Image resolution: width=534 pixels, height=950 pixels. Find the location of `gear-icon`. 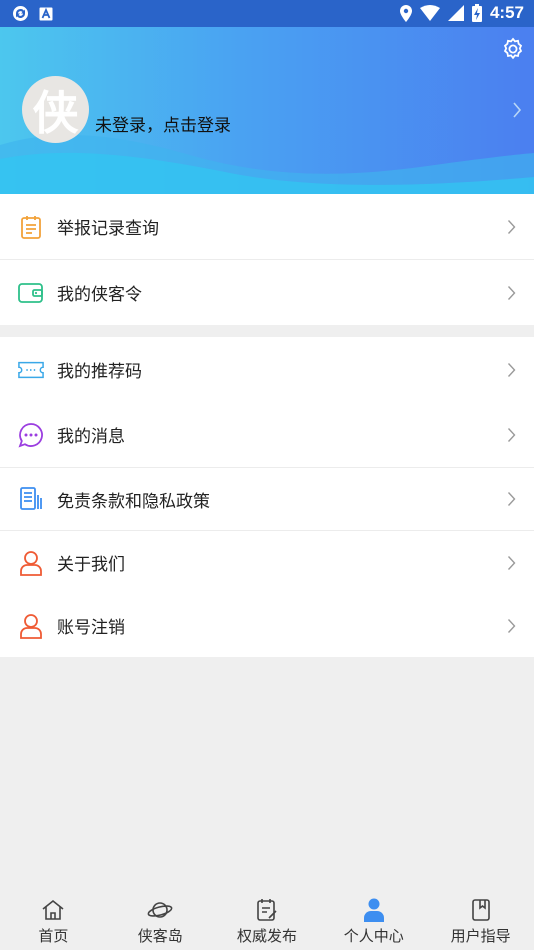

gear-icon is located at coordinates (513, 48).